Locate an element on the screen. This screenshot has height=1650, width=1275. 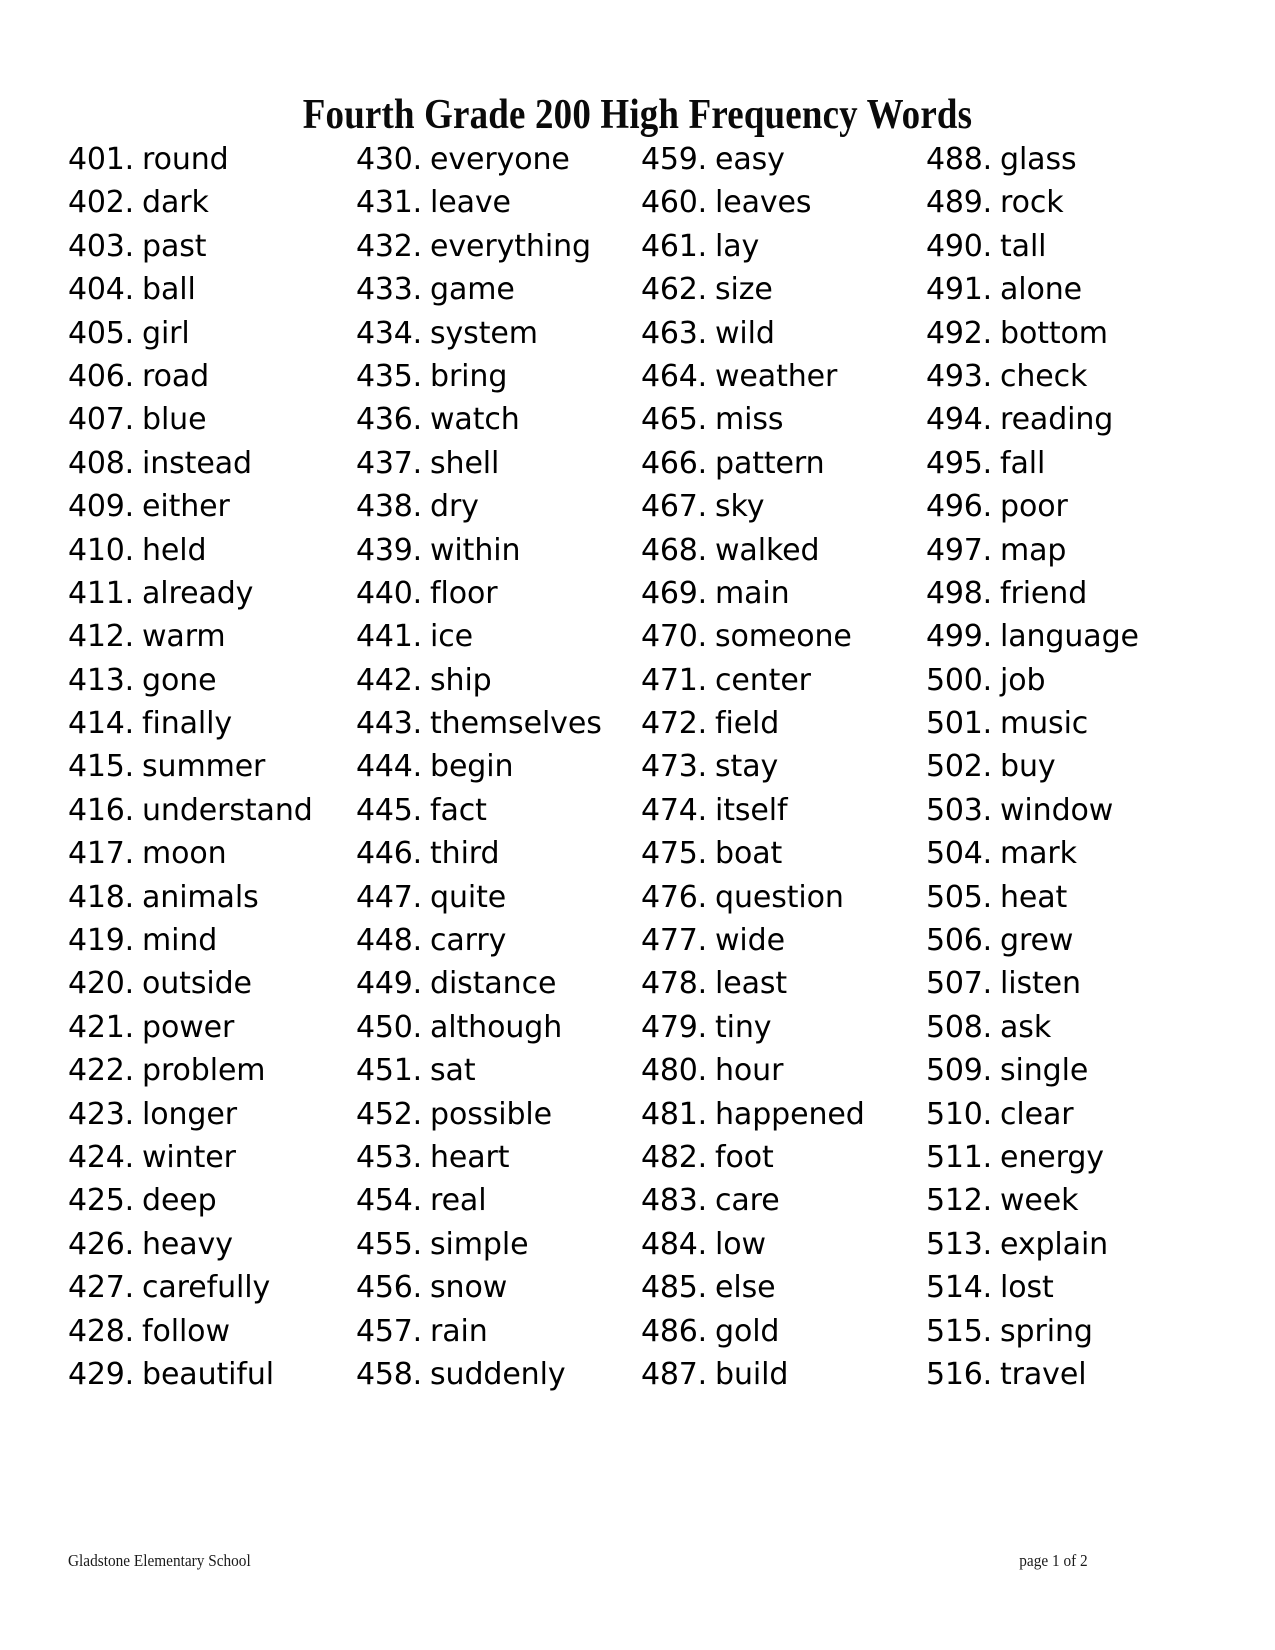
word-text: either is located at coordinates (186, 507).